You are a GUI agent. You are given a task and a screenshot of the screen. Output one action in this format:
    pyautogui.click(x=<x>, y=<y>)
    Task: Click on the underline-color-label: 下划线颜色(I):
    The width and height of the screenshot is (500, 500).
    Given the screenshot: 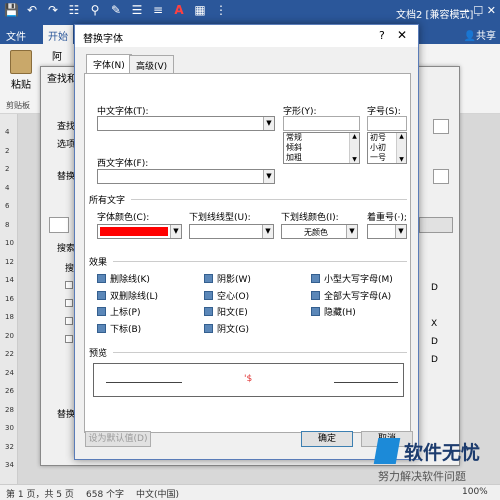 What is the action you would take?
    pyautogui.click(x=310, y=218)
    